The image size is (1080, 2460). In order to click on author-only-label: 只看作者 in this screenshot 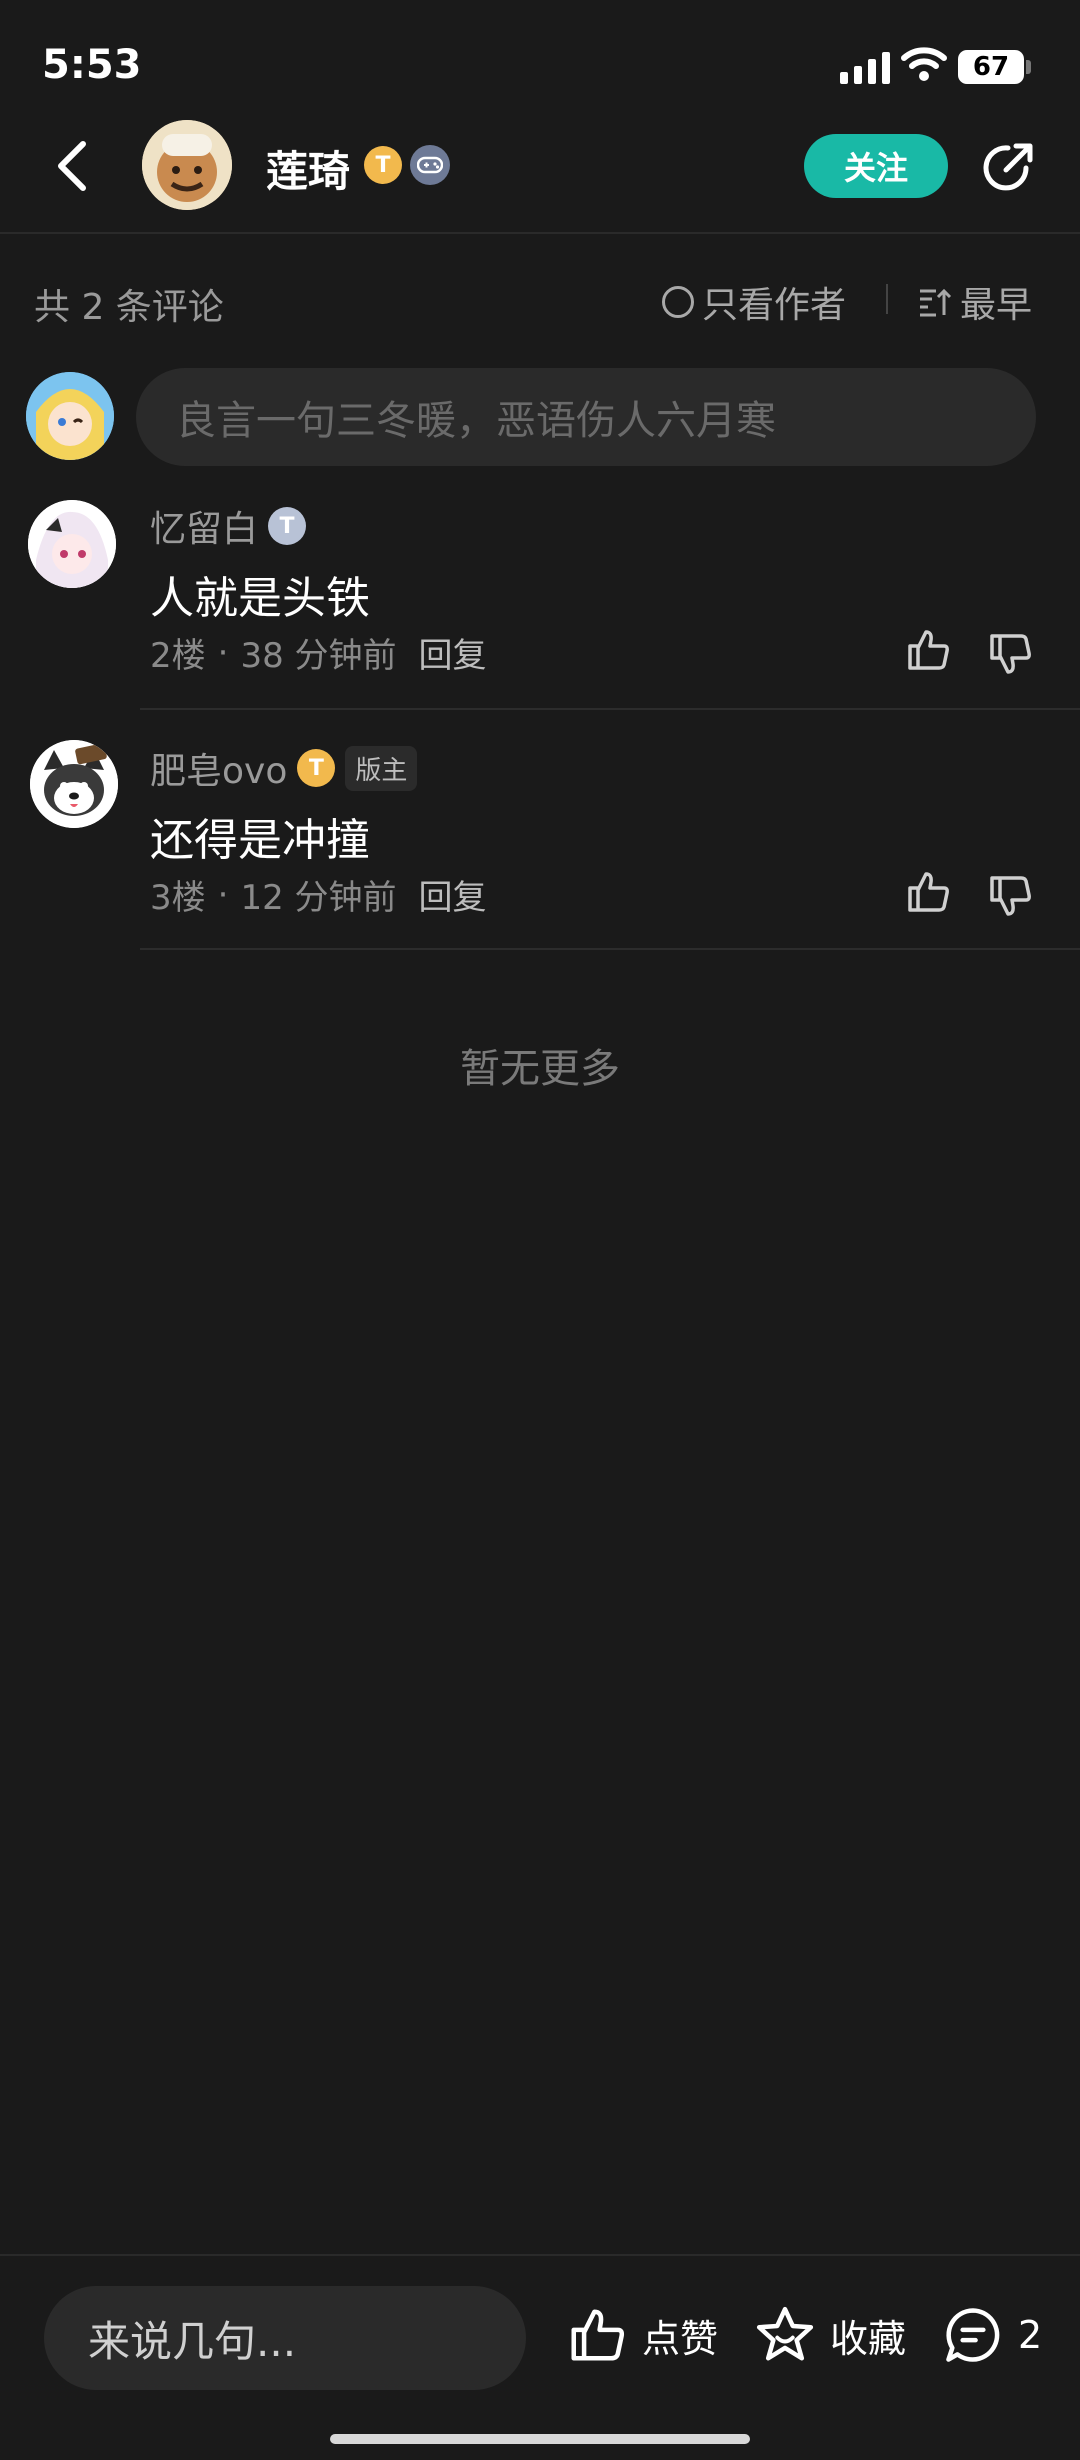, I will do `click(774, 305)`.